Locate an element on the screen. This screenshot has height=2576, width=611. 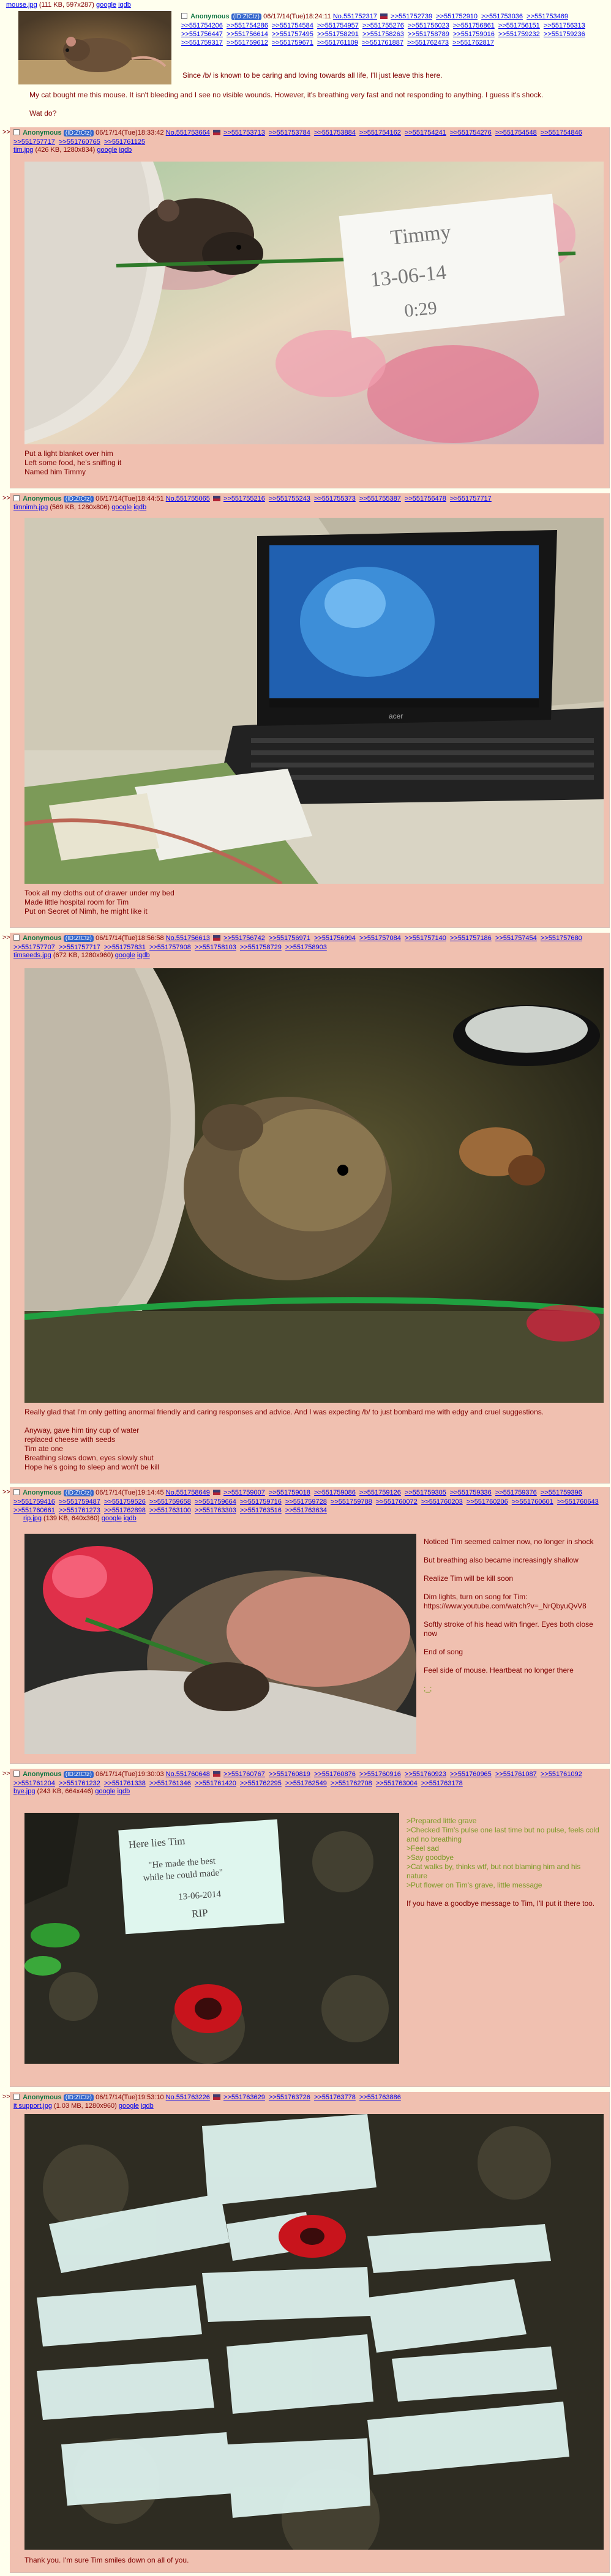
quote-backlink: >>551756447 is located at coordinates (202, 34).